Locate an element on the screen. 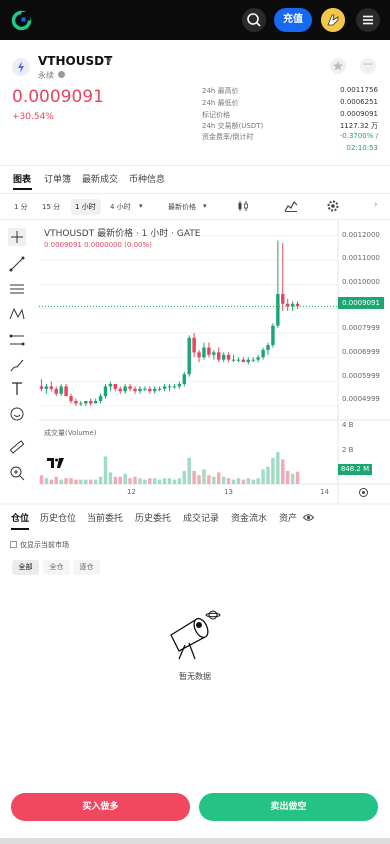 The height and width of the screenshot is (844, 390). tab-assets: 资产 is located at coordinates (288, 517).